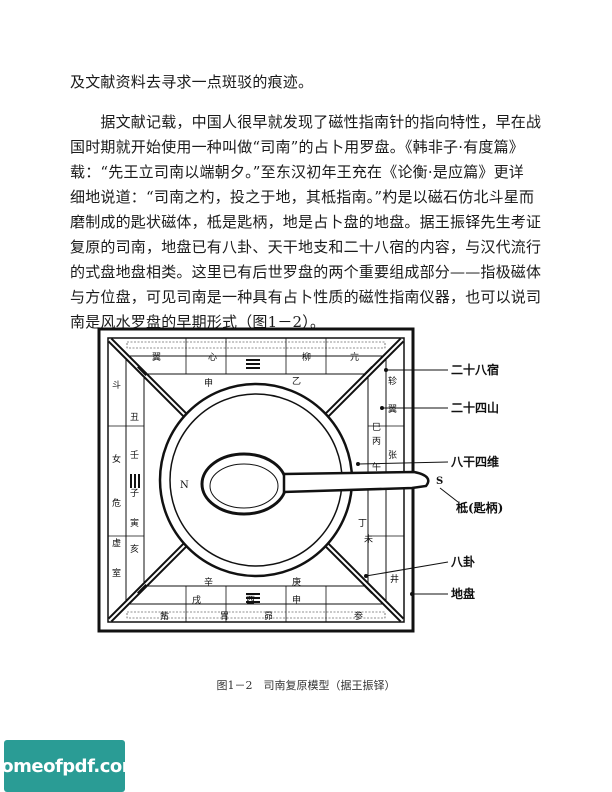  What do you see at coordinates (116, 573) in the screenshot?
I see `svg-text: 室` at bounding box center [116, 573].